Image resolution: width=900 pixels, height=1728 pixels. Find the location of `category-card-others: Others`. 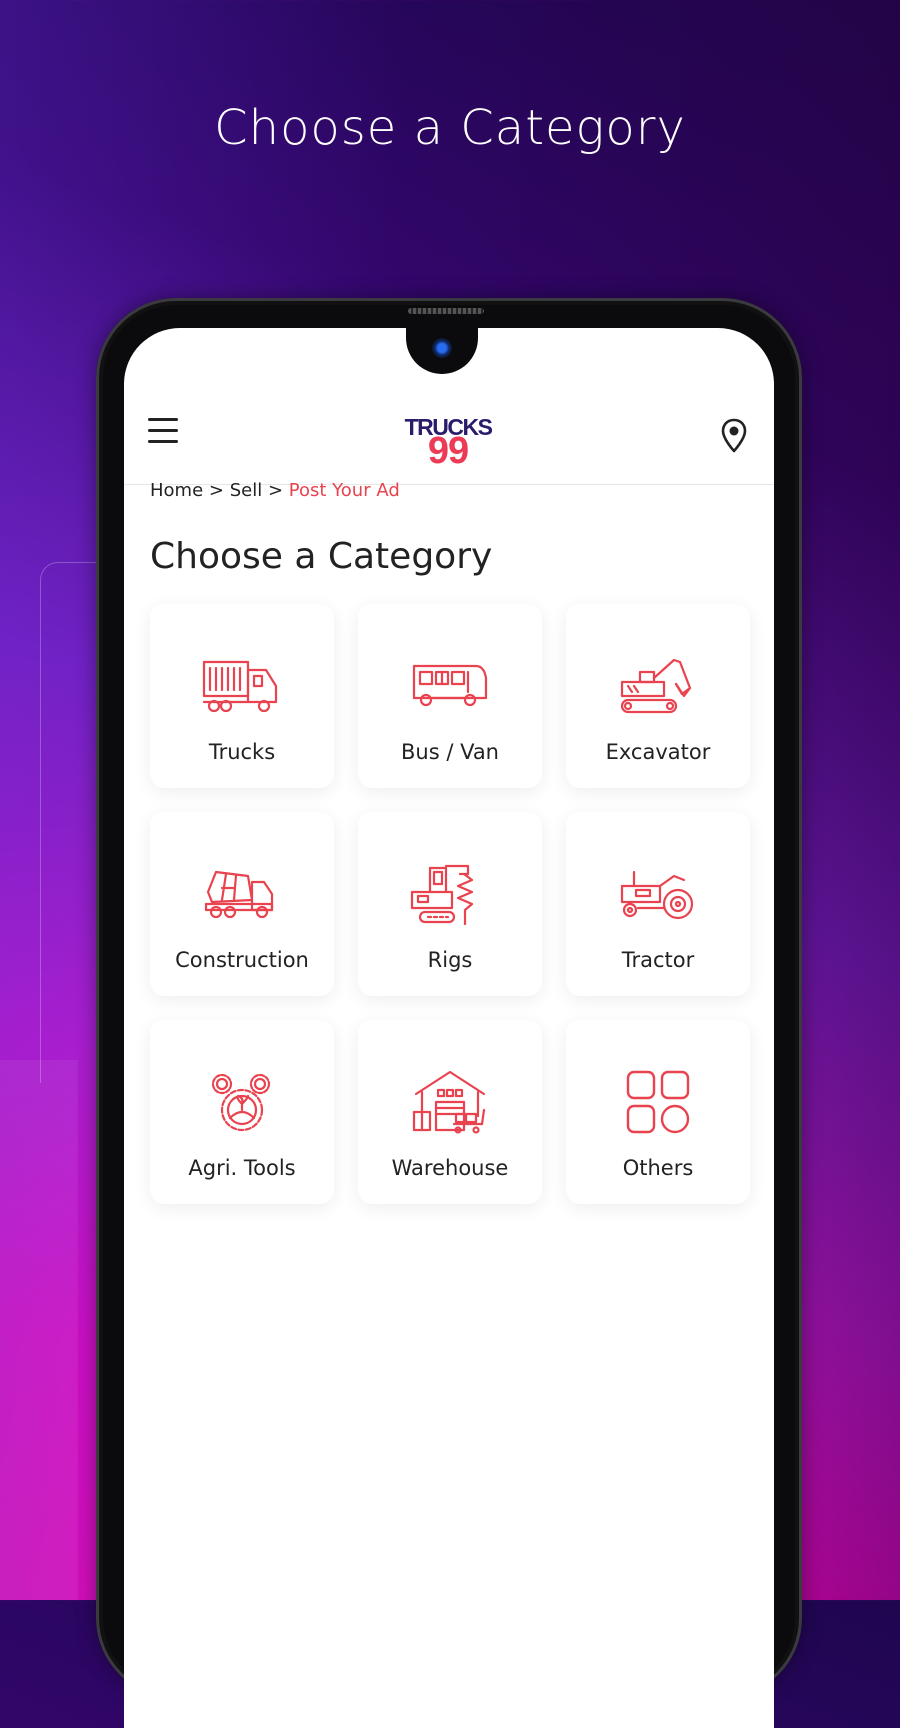

category-card-others: Others is located at coordinates (658, 1112).